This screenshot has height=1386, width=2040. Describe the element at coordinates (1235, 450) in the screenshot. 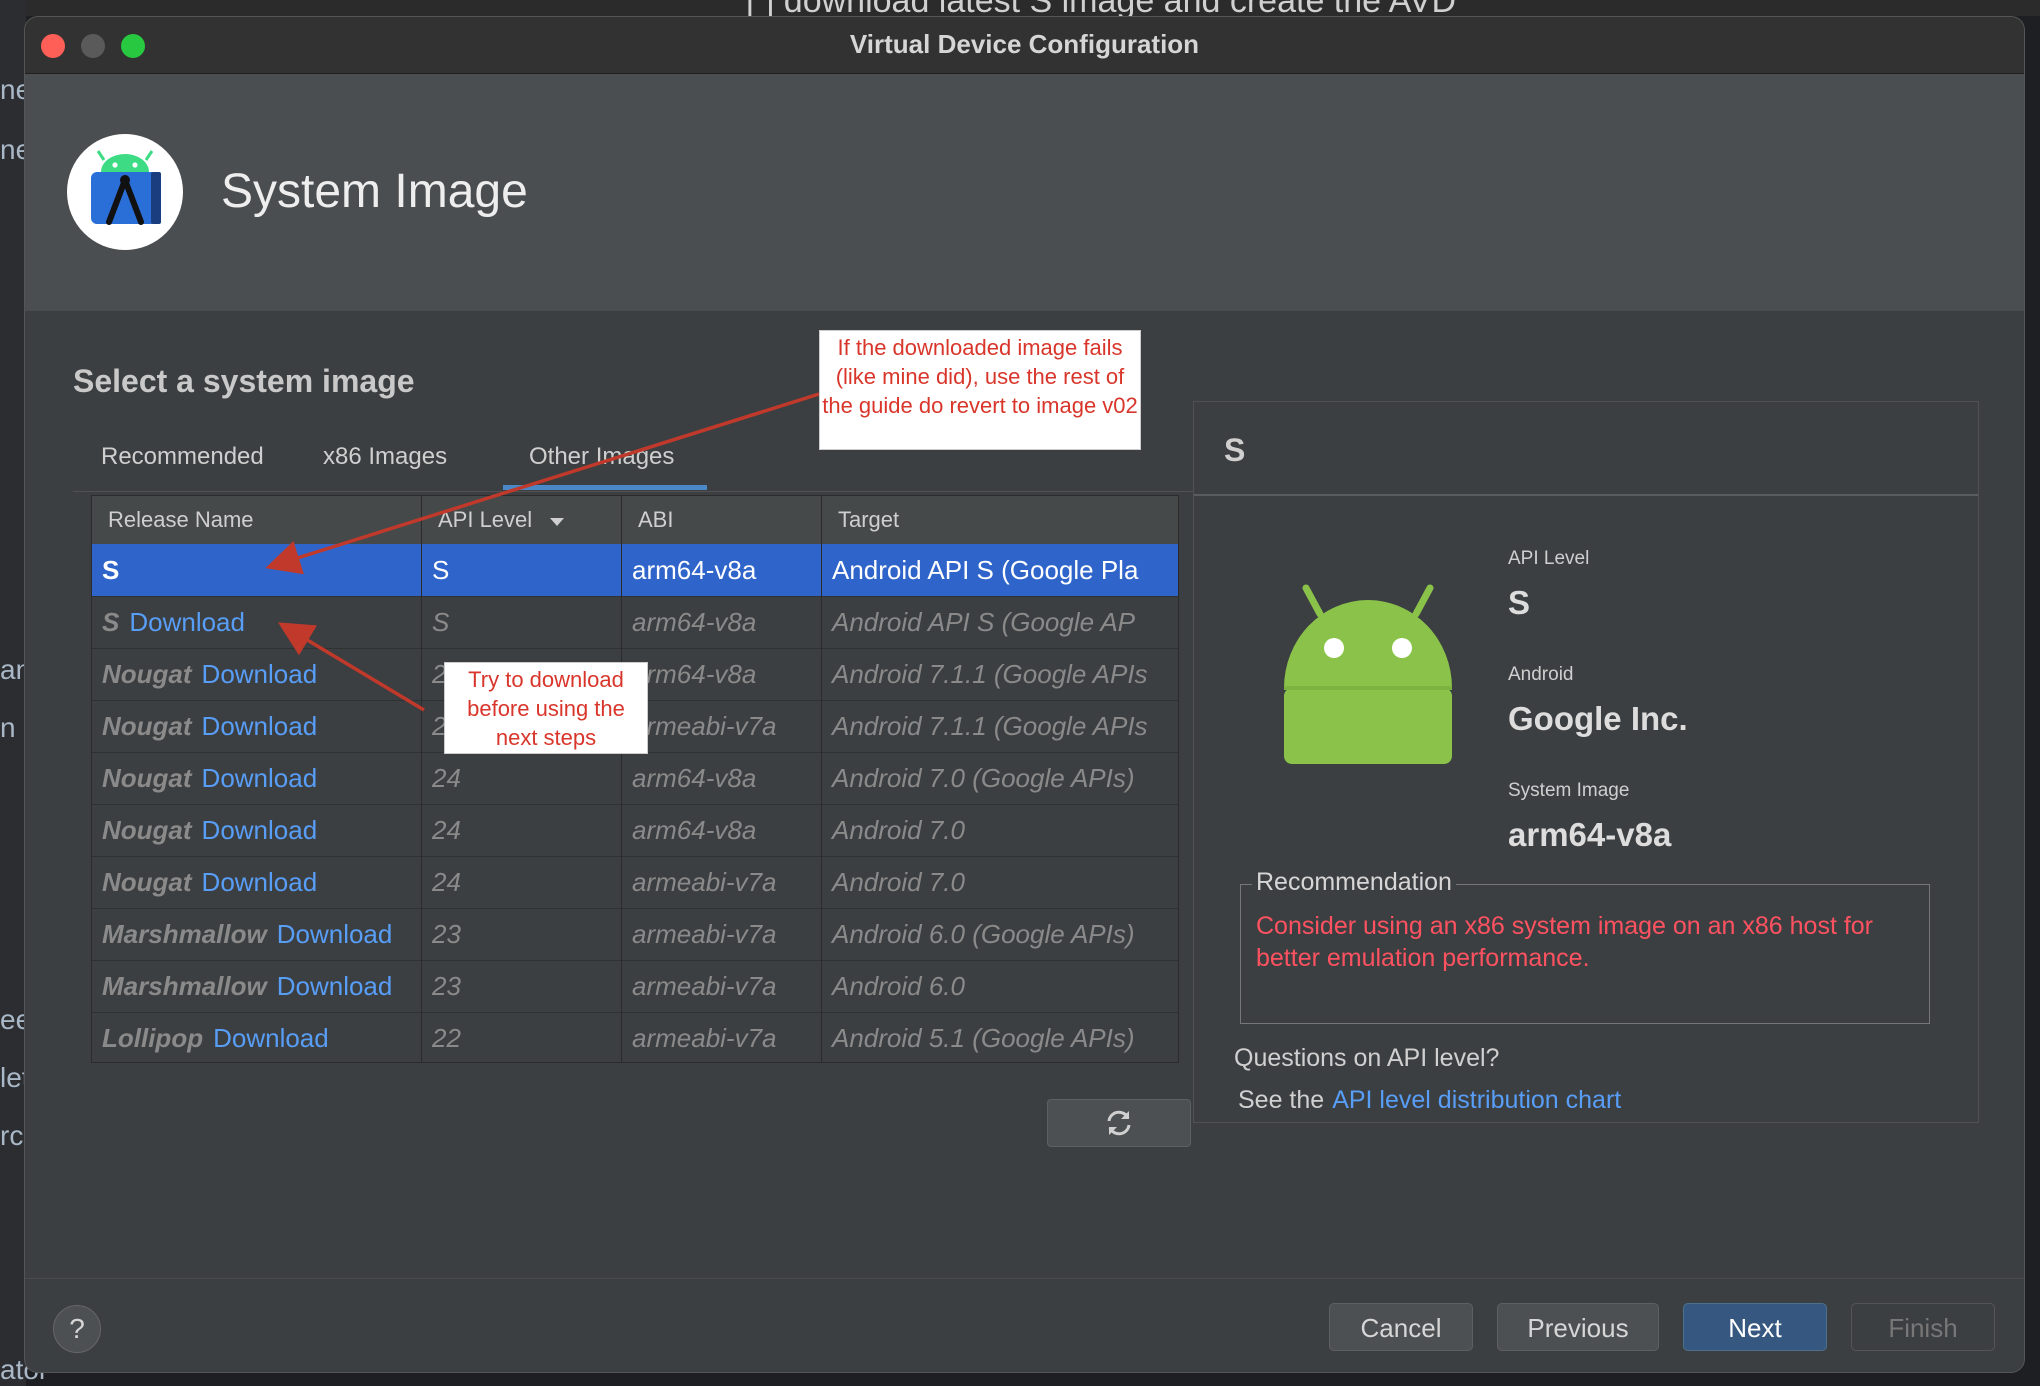

I see `details-title: S` at that location.